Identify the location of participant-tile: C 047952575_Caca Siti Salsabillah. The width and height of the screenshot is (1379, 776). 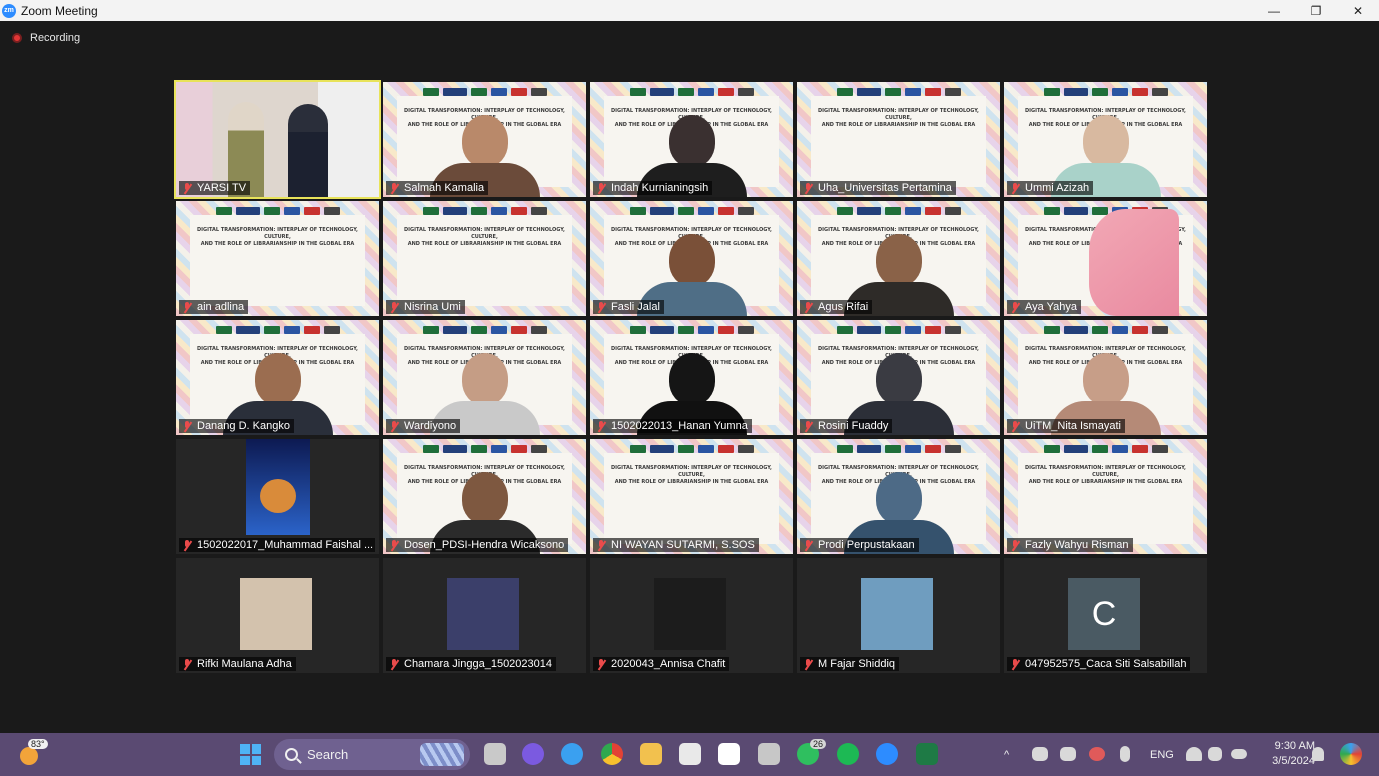
(1105, 615).